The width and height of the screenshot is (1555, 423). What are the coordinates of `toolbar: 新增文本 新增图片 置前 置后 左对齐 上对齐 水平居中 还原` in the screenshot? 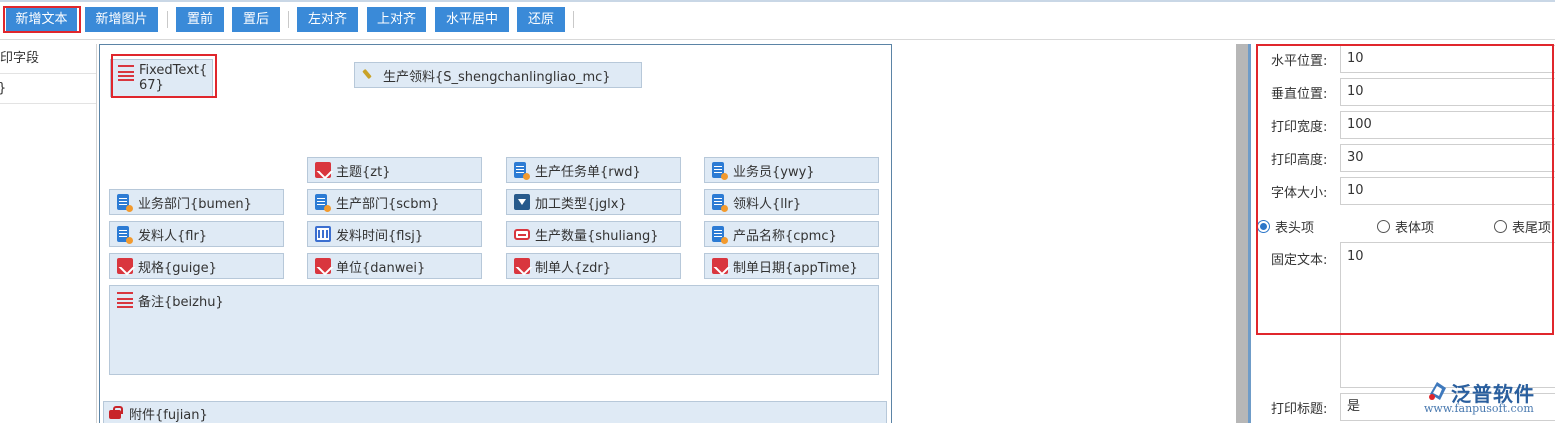 It's located at (777, 20).